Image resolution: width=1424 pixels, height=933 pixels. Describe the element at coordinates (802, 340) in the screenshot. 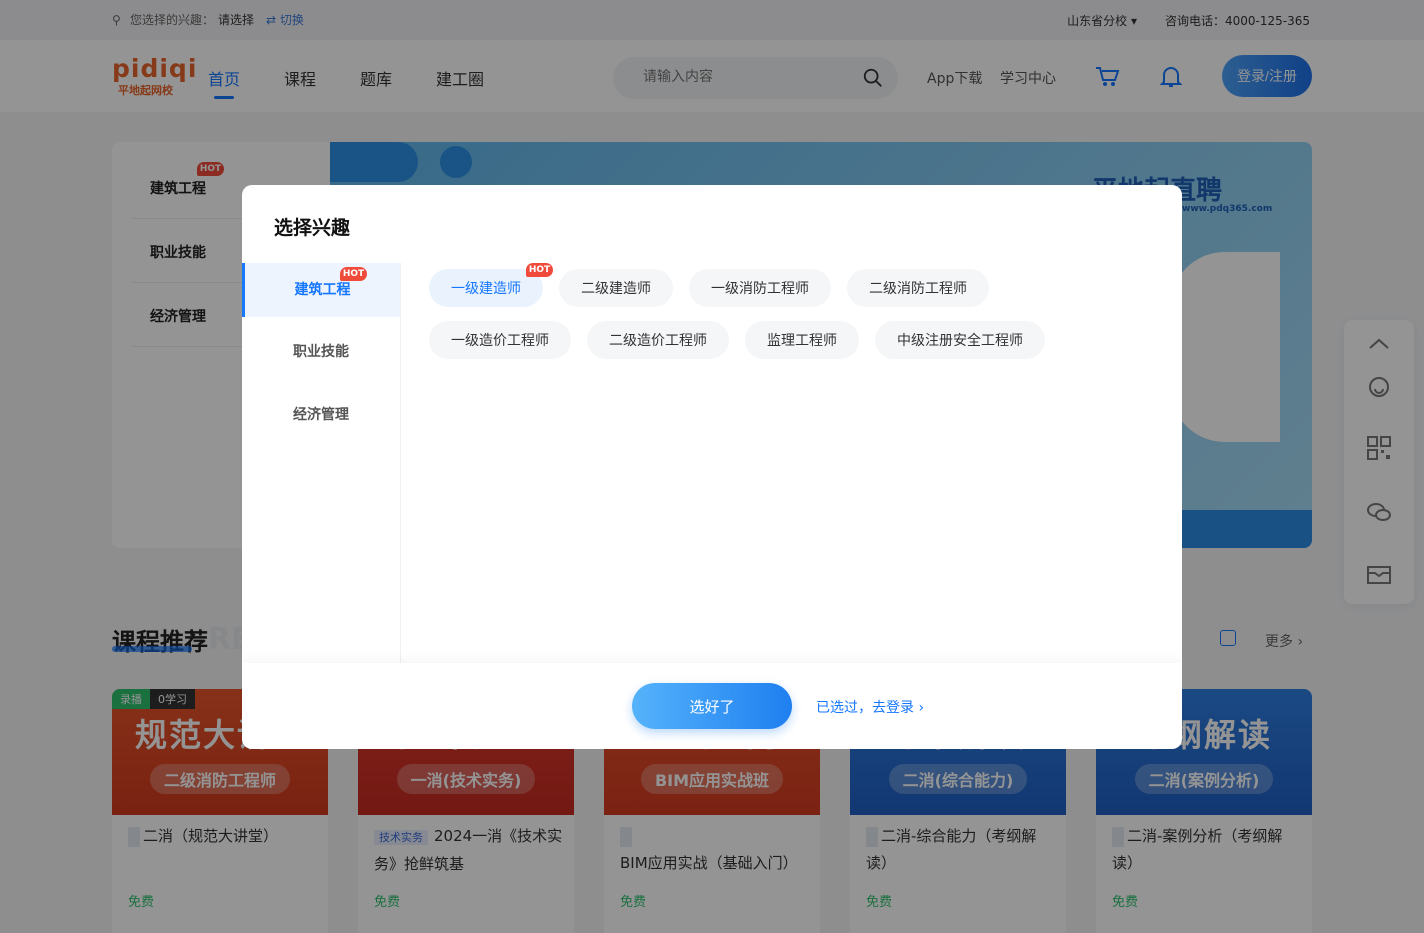

I see `chip-supervision-engineer: 监理工程师` at that location.